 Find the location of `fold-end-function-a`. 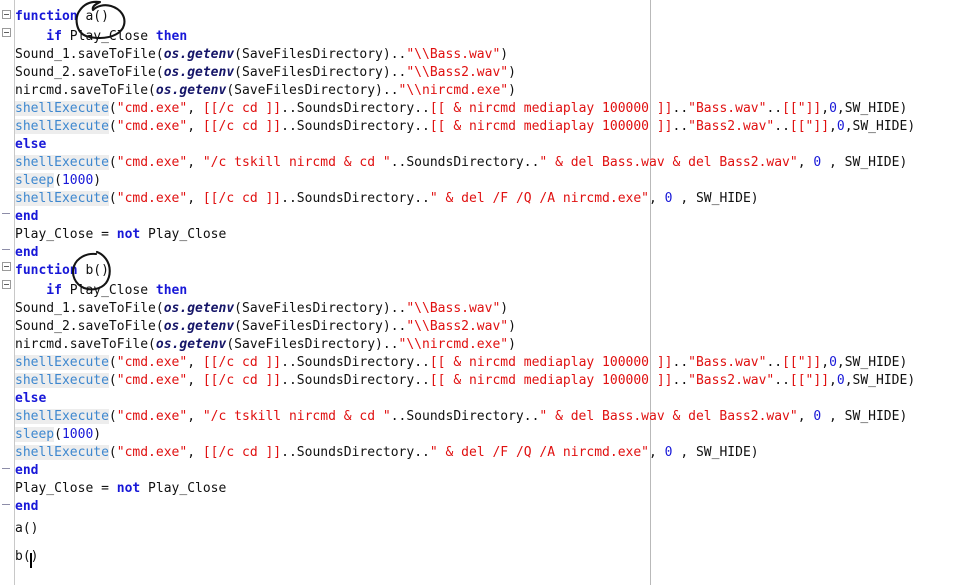

fold-end-function-a is located at coordinates (6, 249).